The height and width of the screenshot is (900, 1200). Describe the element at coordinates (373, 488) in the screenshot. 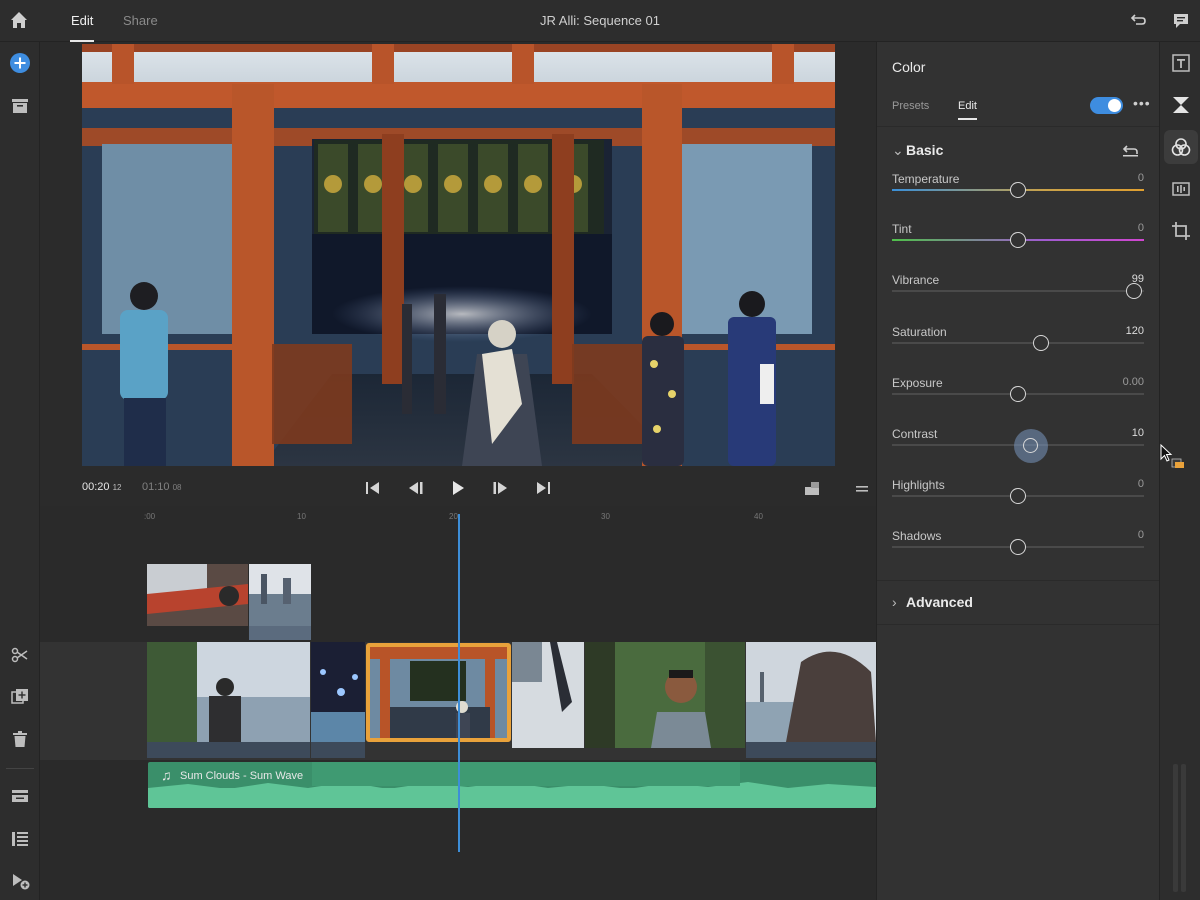

I see `go-to-start-icon` at that location.